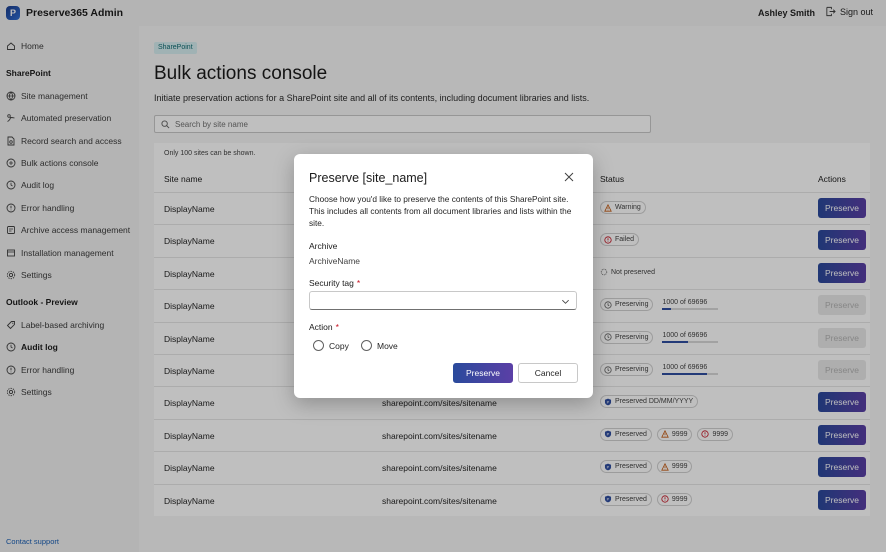 The image size is (886, 552). I want to click on close-icon, so click(569, 177).